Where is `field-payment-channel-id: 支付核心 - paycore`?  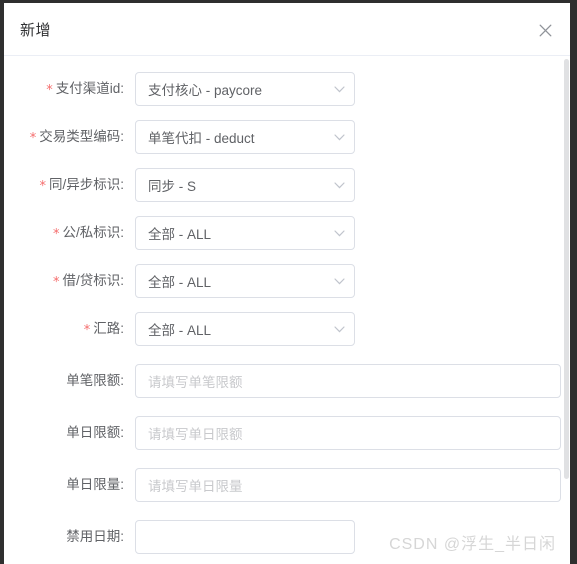
field-payment-channel-id: 支付核心 - paycore is located at coordinates (245, 89).